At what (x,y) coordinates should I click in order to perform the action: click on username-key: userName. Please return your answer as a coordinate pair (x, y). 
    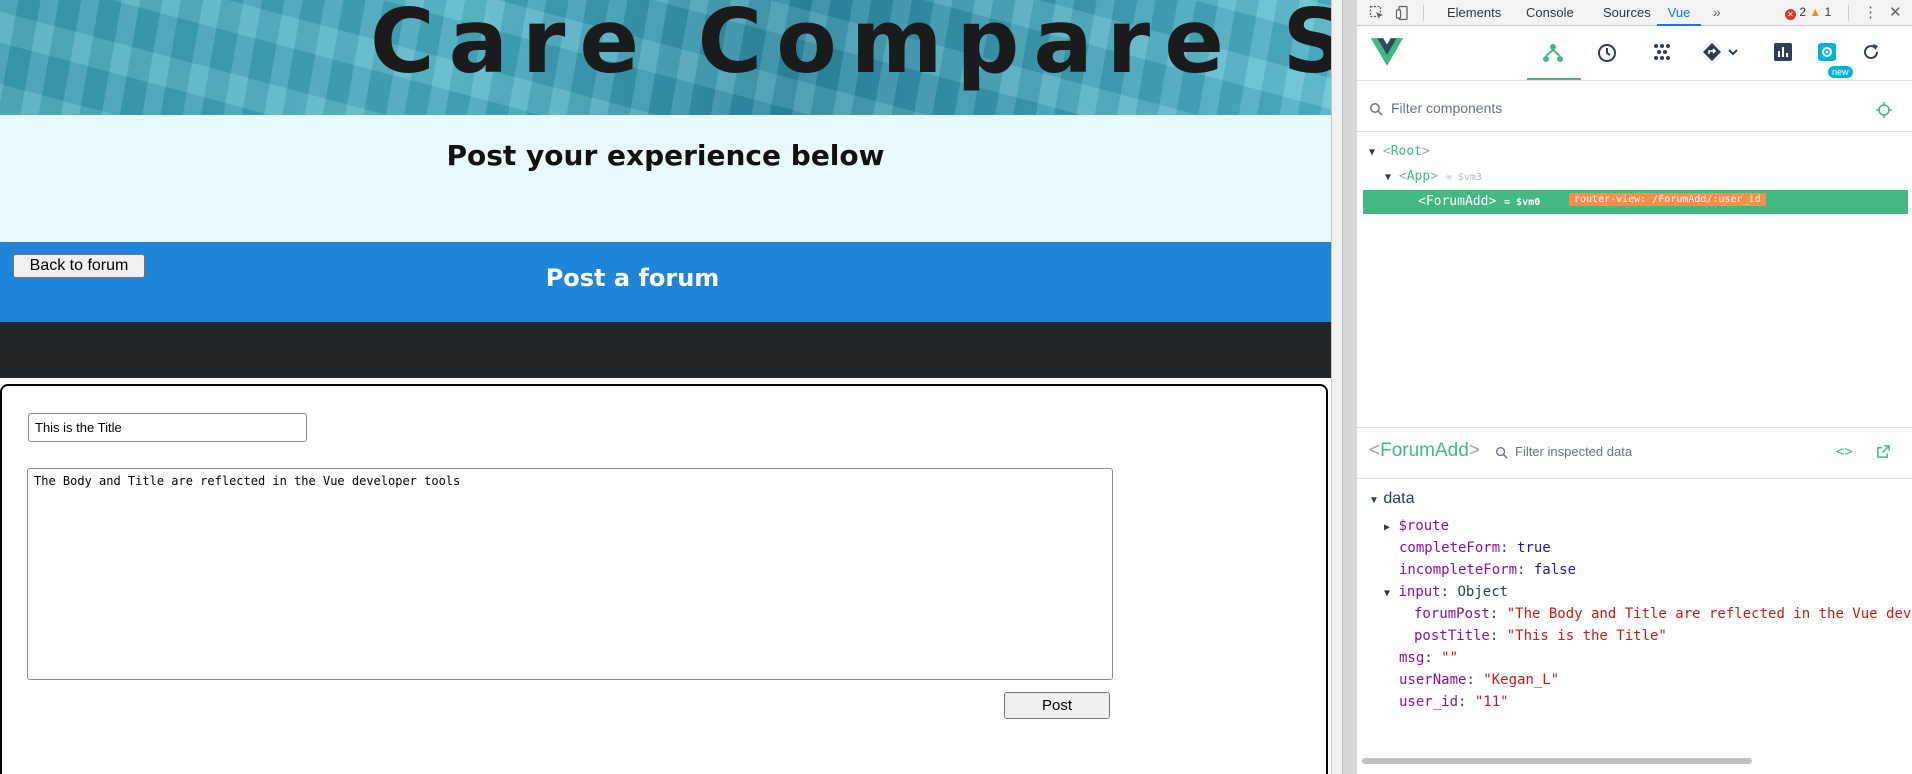
    Looking at the image, I should click on (1433, 680).